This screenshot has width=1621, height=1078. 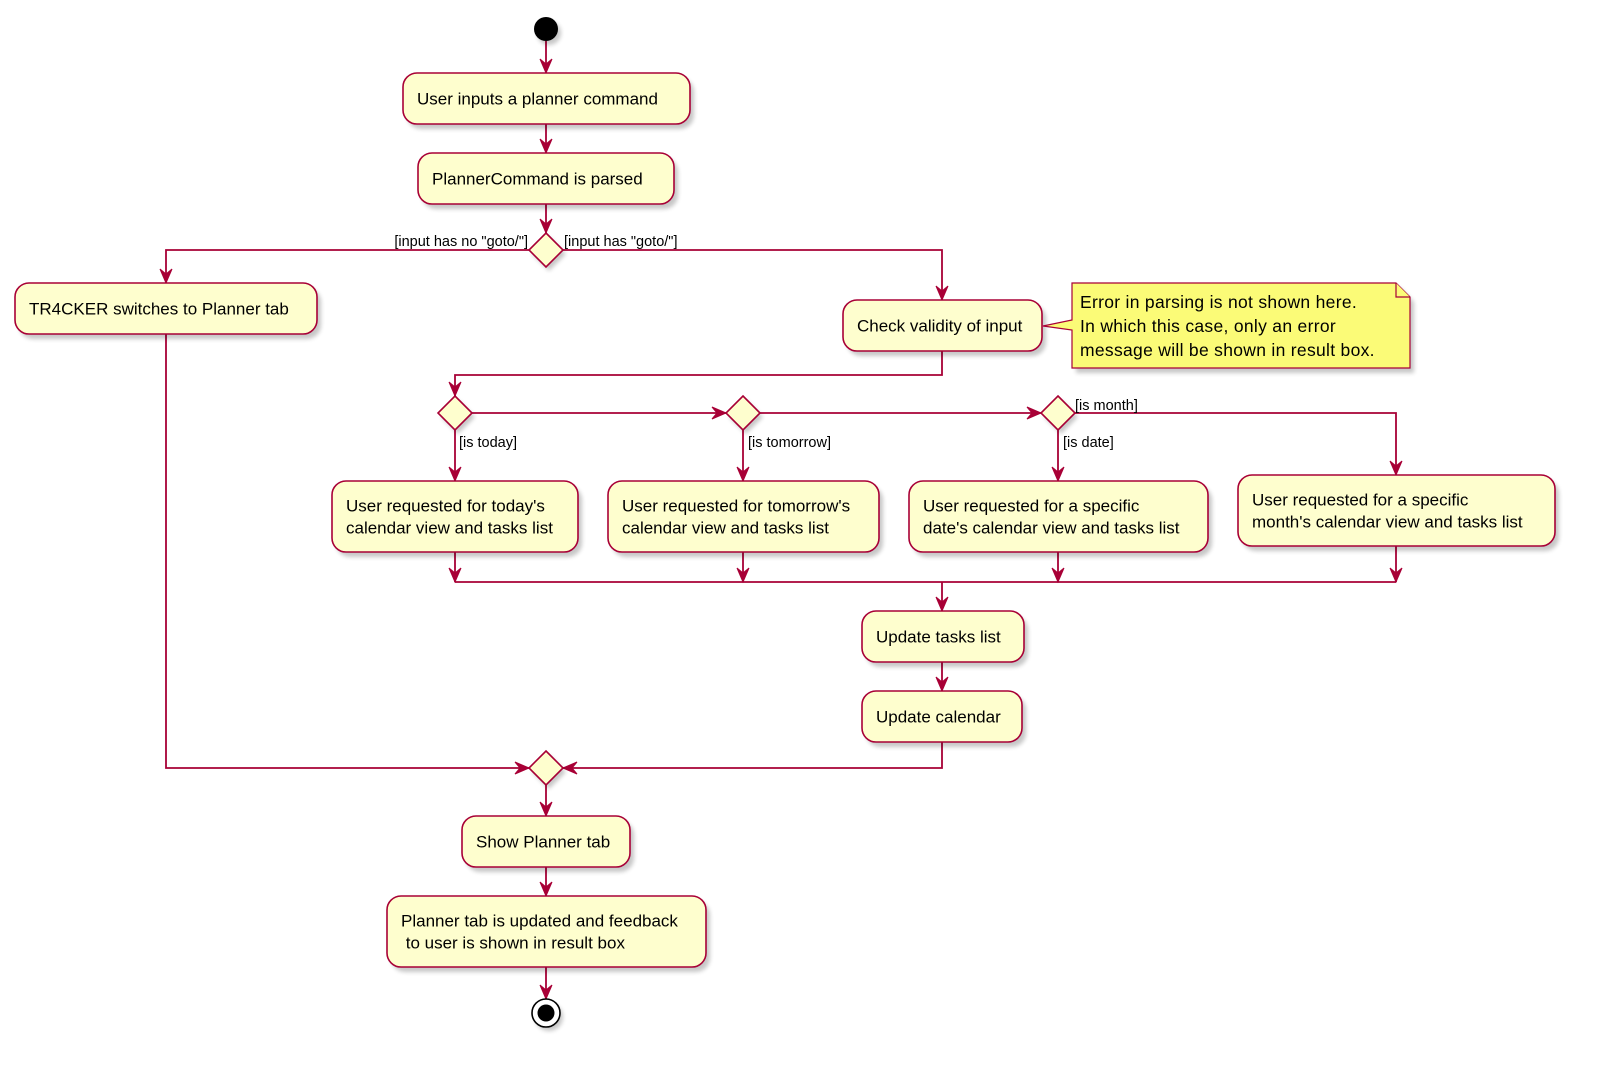 I want to click on edge-month, so click(x=1236, y=443).